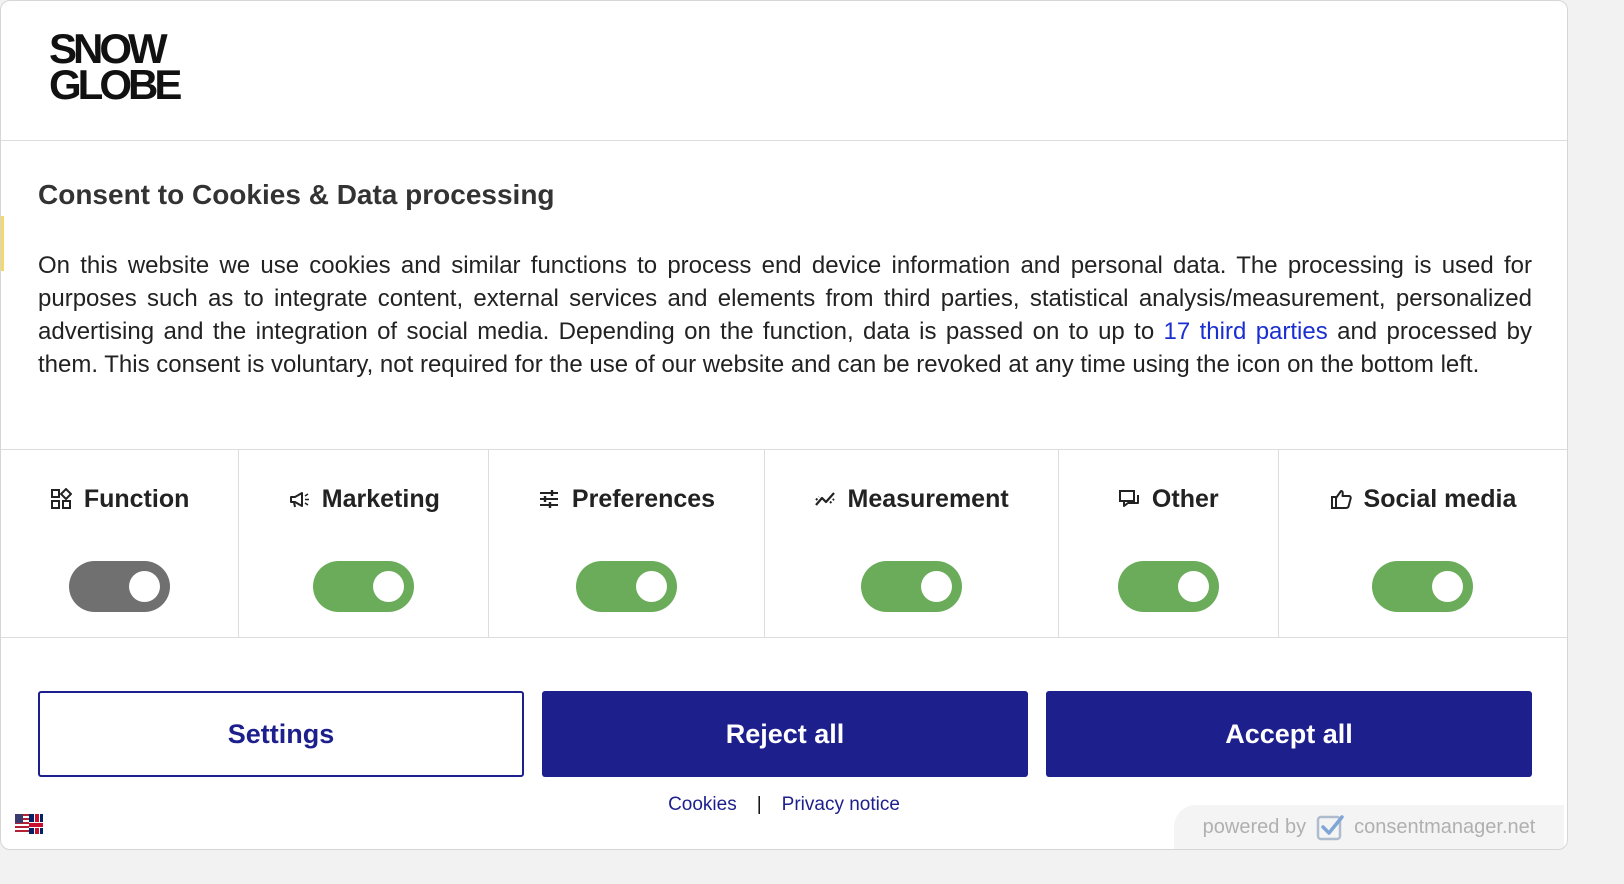 The height and width of the screenshot is (884, 1624). I want to click on reject-all-button: Reject all, so click(785, 734).